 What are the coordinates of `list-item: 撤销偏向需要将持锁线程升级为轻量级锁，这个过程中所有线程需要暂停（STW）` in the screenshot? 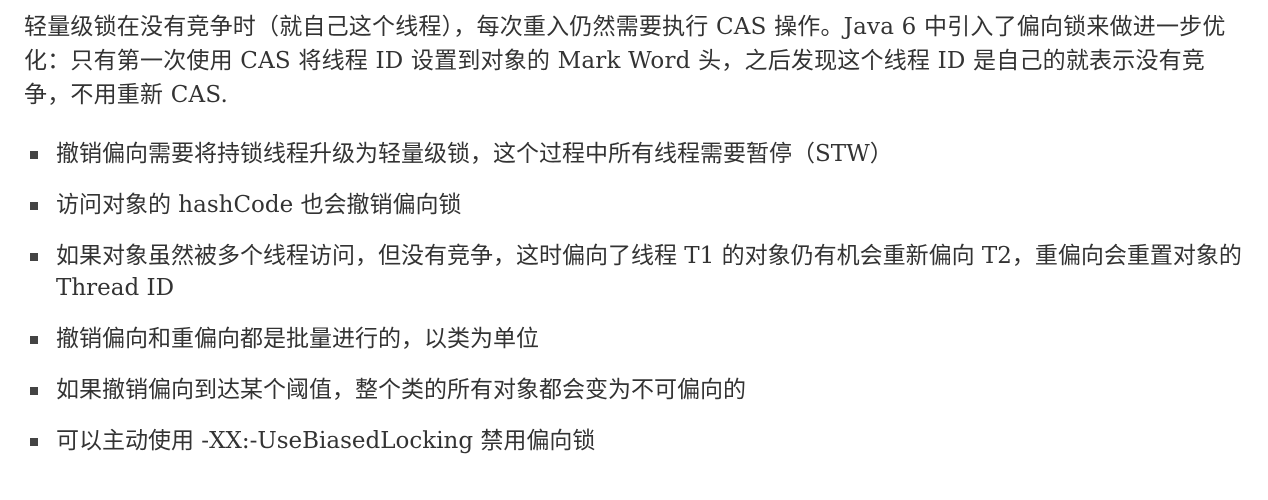 It's located at (634, 154).